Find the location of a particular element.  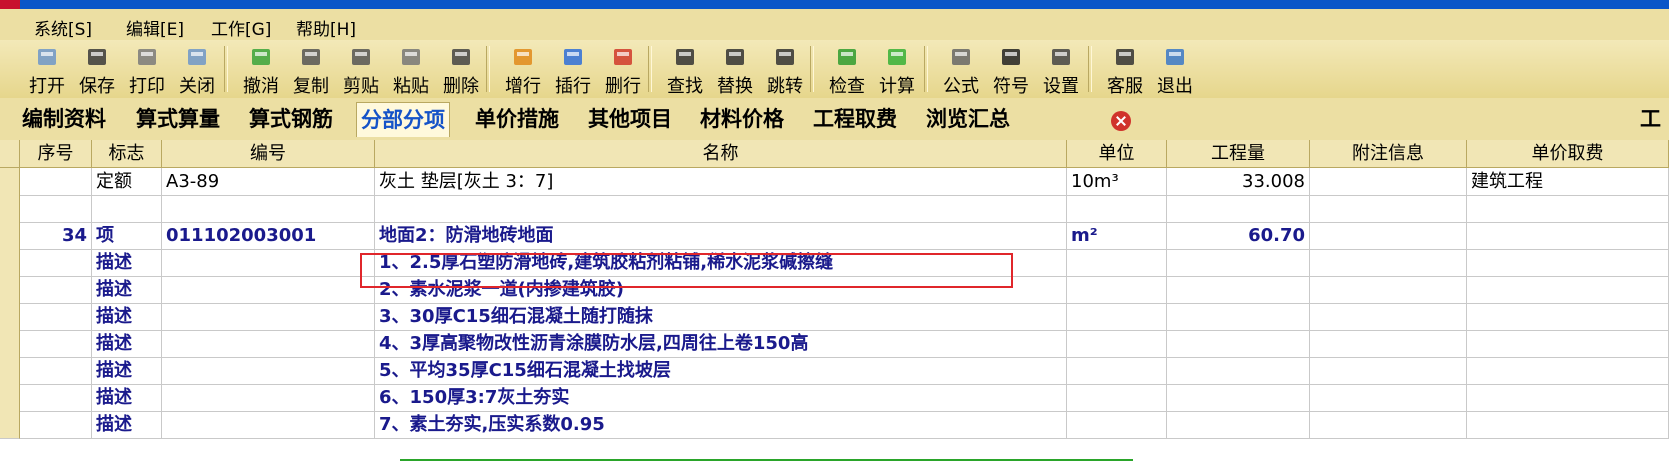

cell-name: 3、30厚C15细石混凝土随打随抹 is located at coordinates (721, 317).